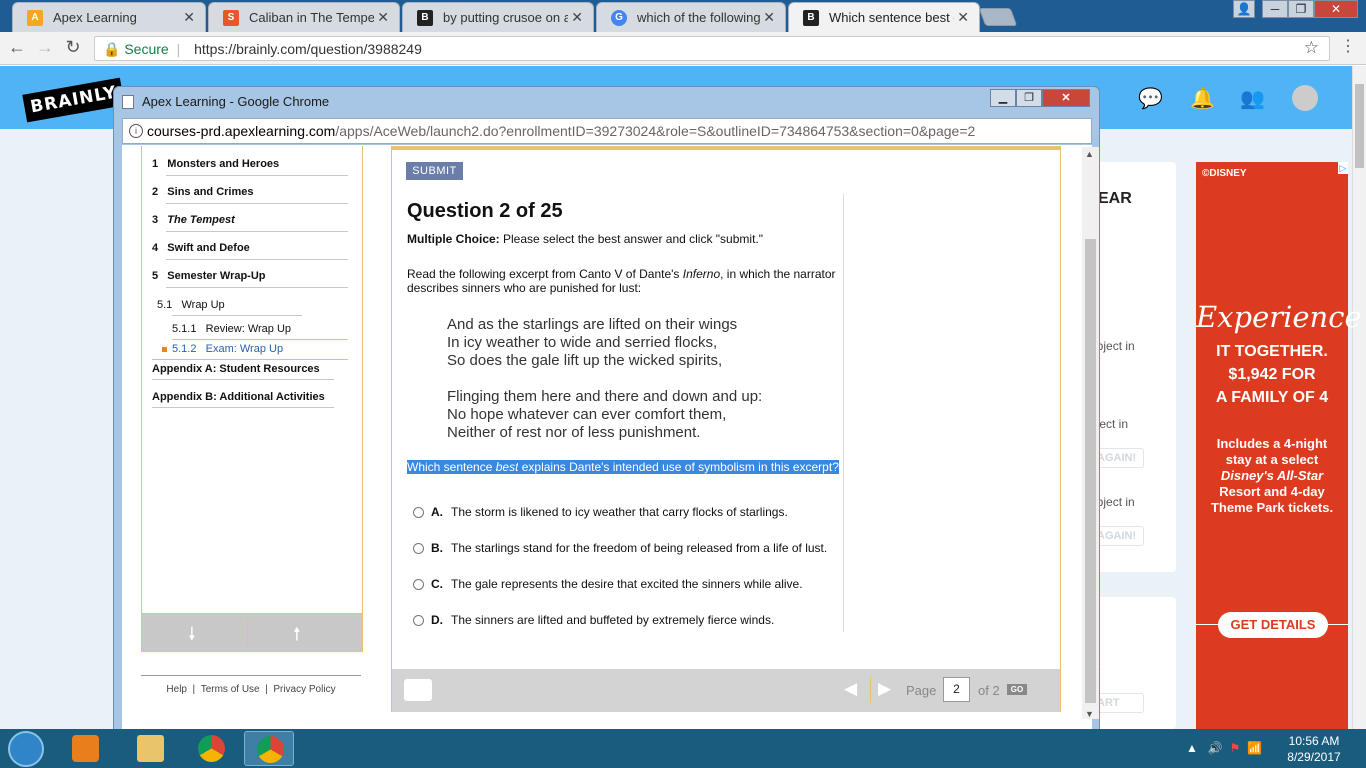 The image size is (1366, 768). Describe the element at coordinates (201, 220) in the screenshot. I see `outline-label: The Tempest` at that location.